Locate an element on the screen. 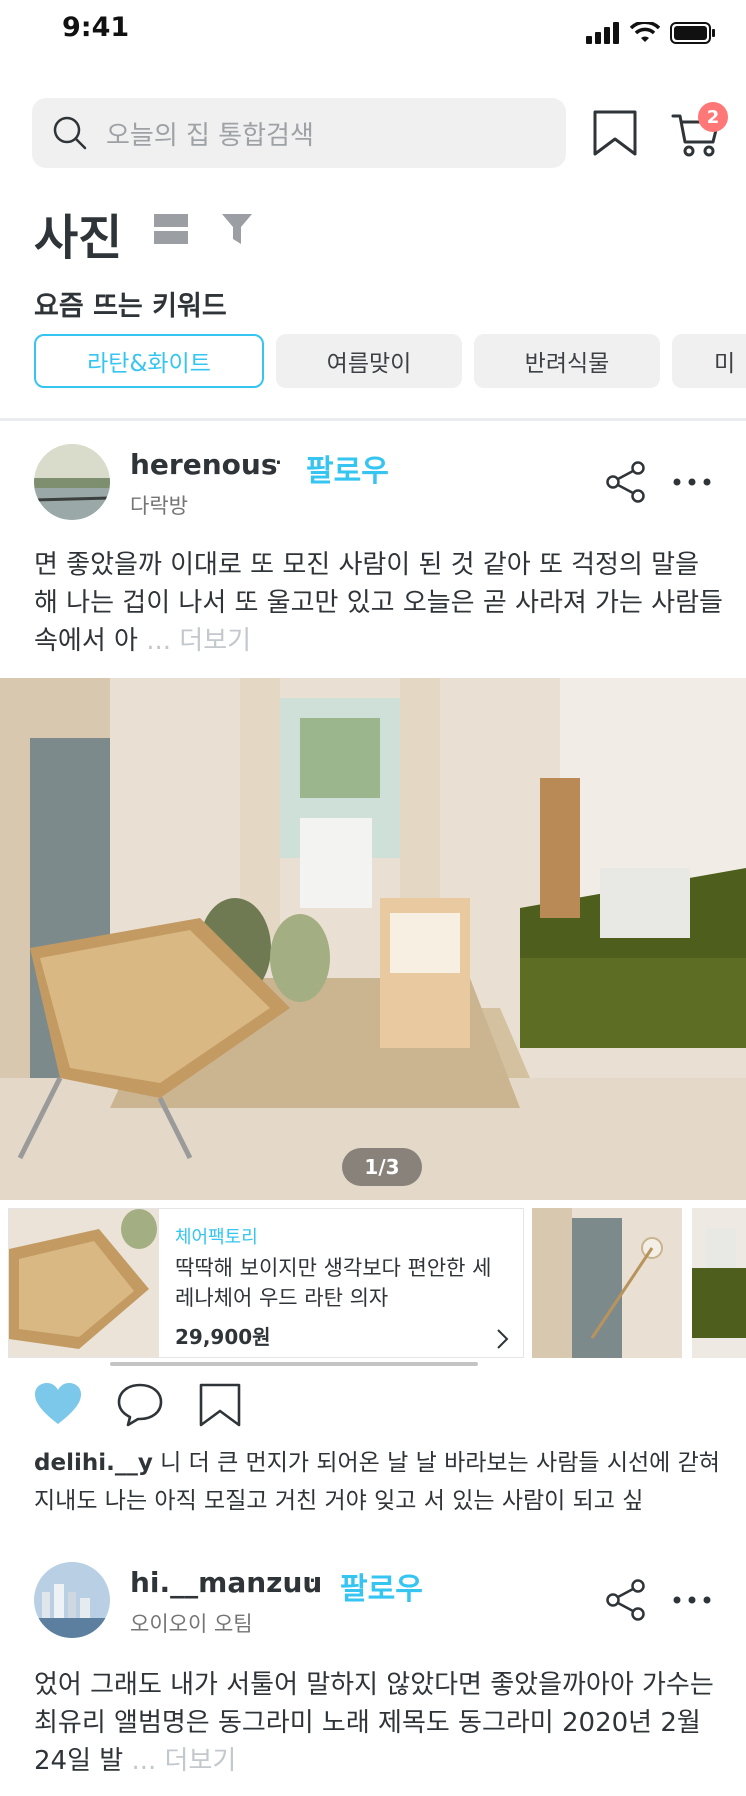 This screenshot has height=1796, width=746. cart-badge: 2 is located at coordinates (713, 117).